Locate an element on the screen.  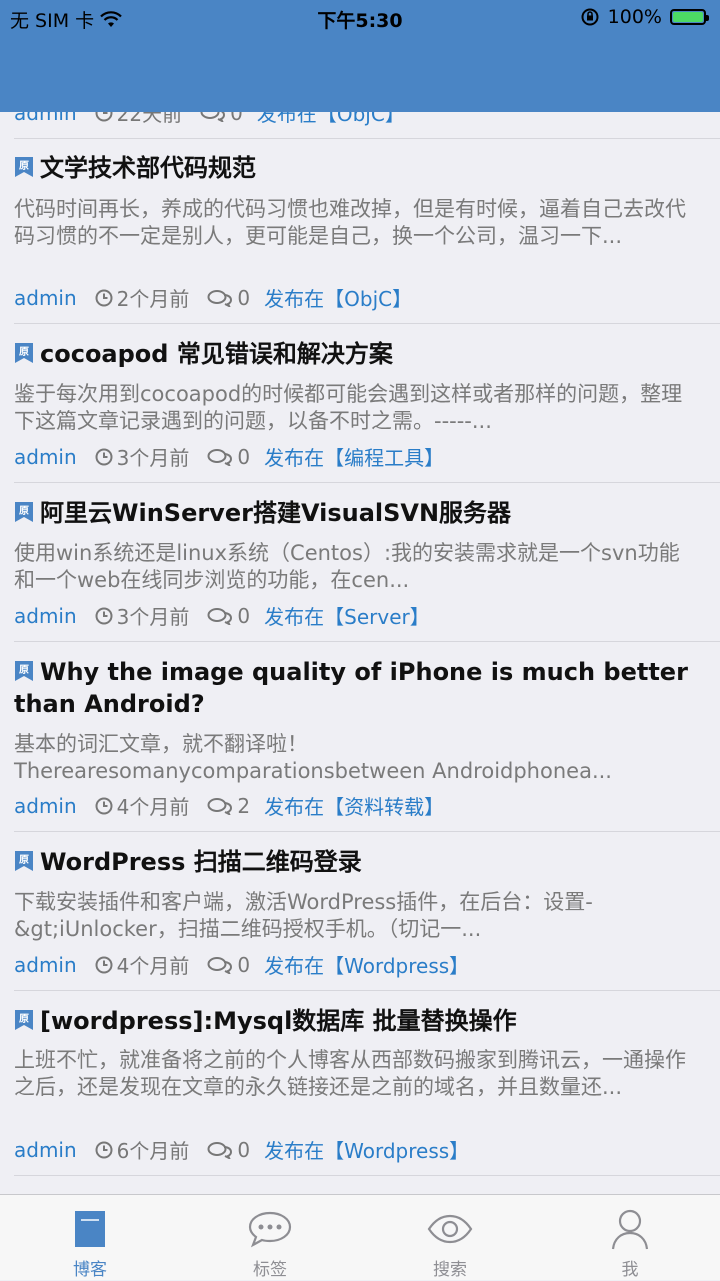
tags-icon is located at coordinates (270, 1229).